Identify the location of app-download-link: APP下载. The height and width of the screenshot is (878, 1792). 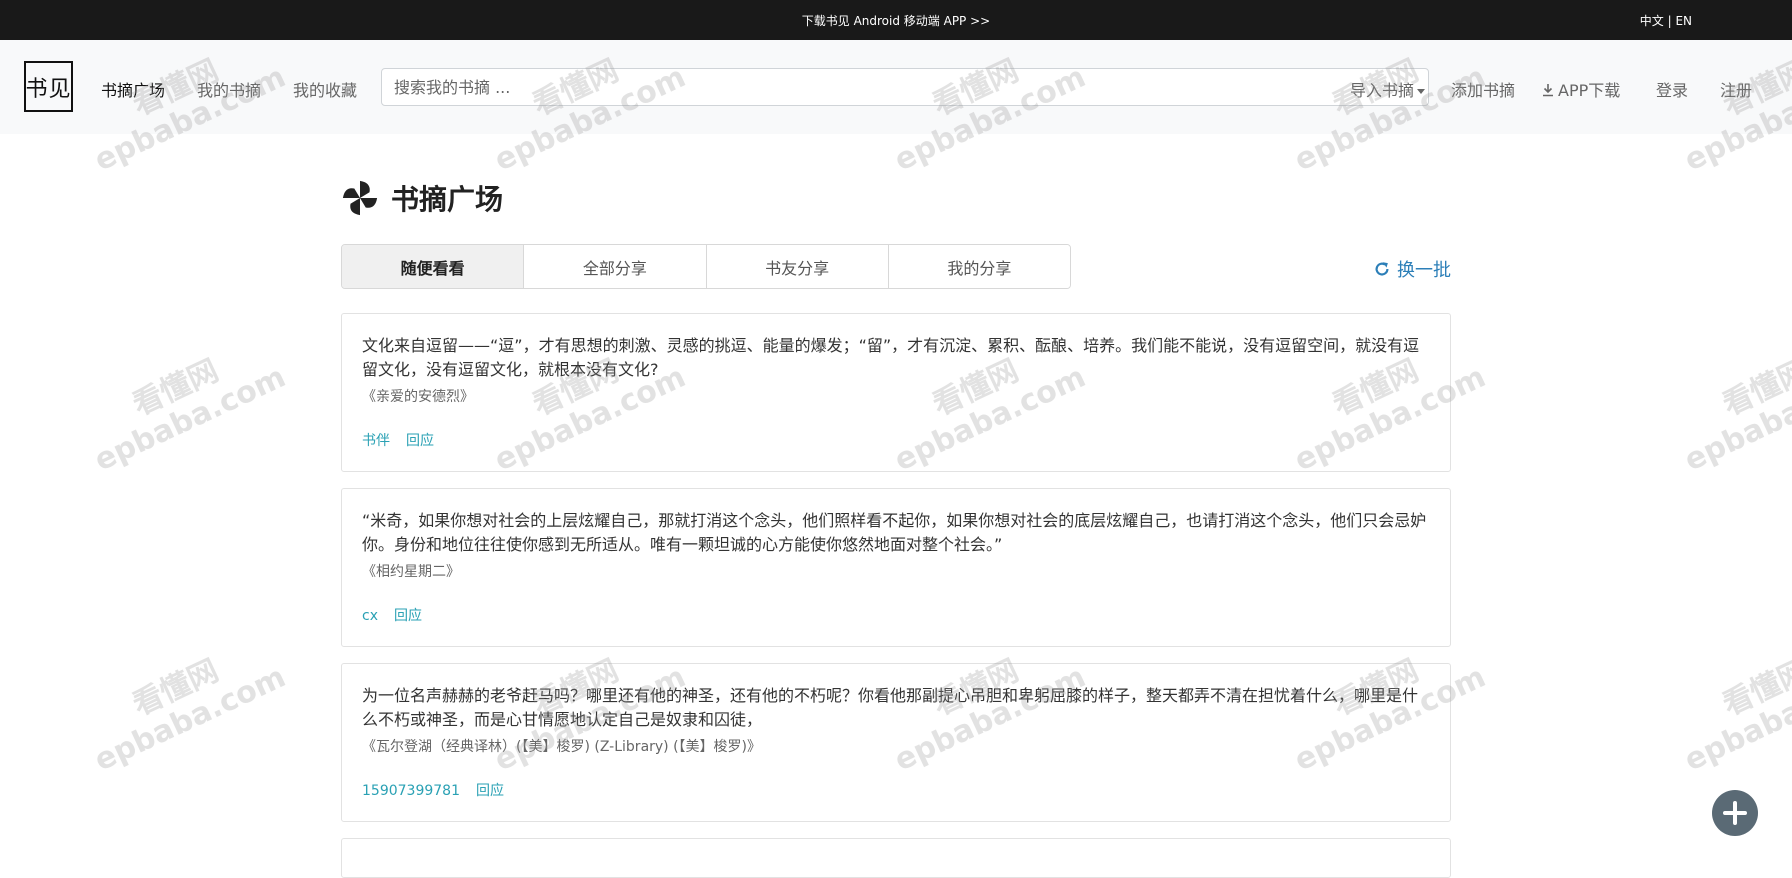
(1580, 89).